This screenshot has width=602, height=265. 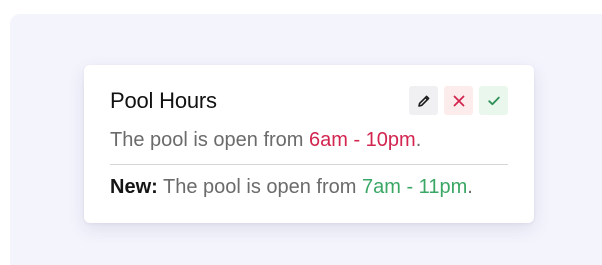 I want to click on check-icon, so click(x=493, y=101).